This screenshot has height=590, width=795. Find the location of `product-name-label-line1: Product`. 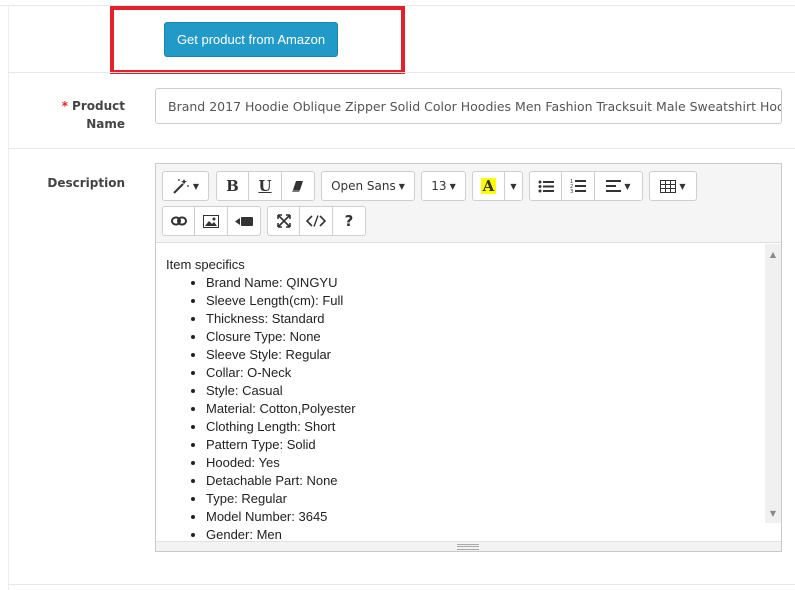

product-name-label-line1: Product is located at coordinates (98, 106).